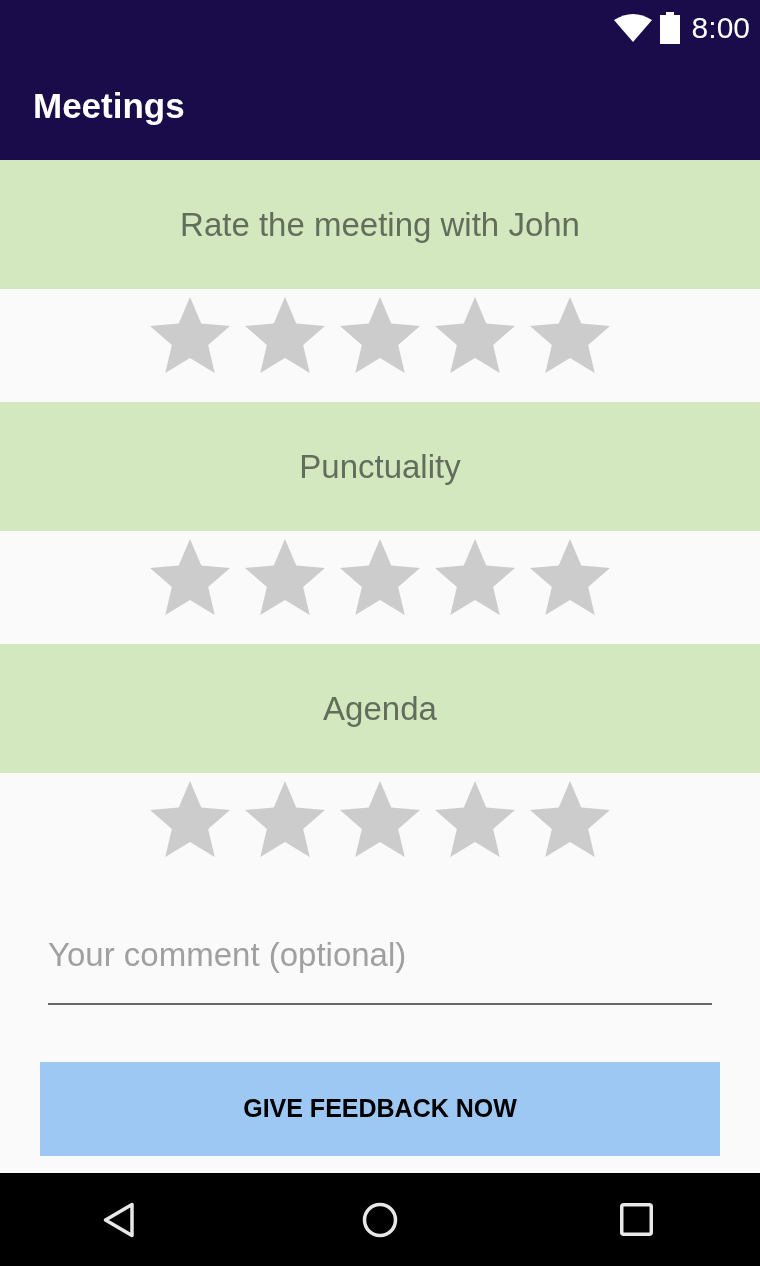 This screenshot has height=1266, width=760. What do you see at coordinates (720, 28) in the screenshot?
I see `clock-time: 8:00` at bounding box center [720, 28].